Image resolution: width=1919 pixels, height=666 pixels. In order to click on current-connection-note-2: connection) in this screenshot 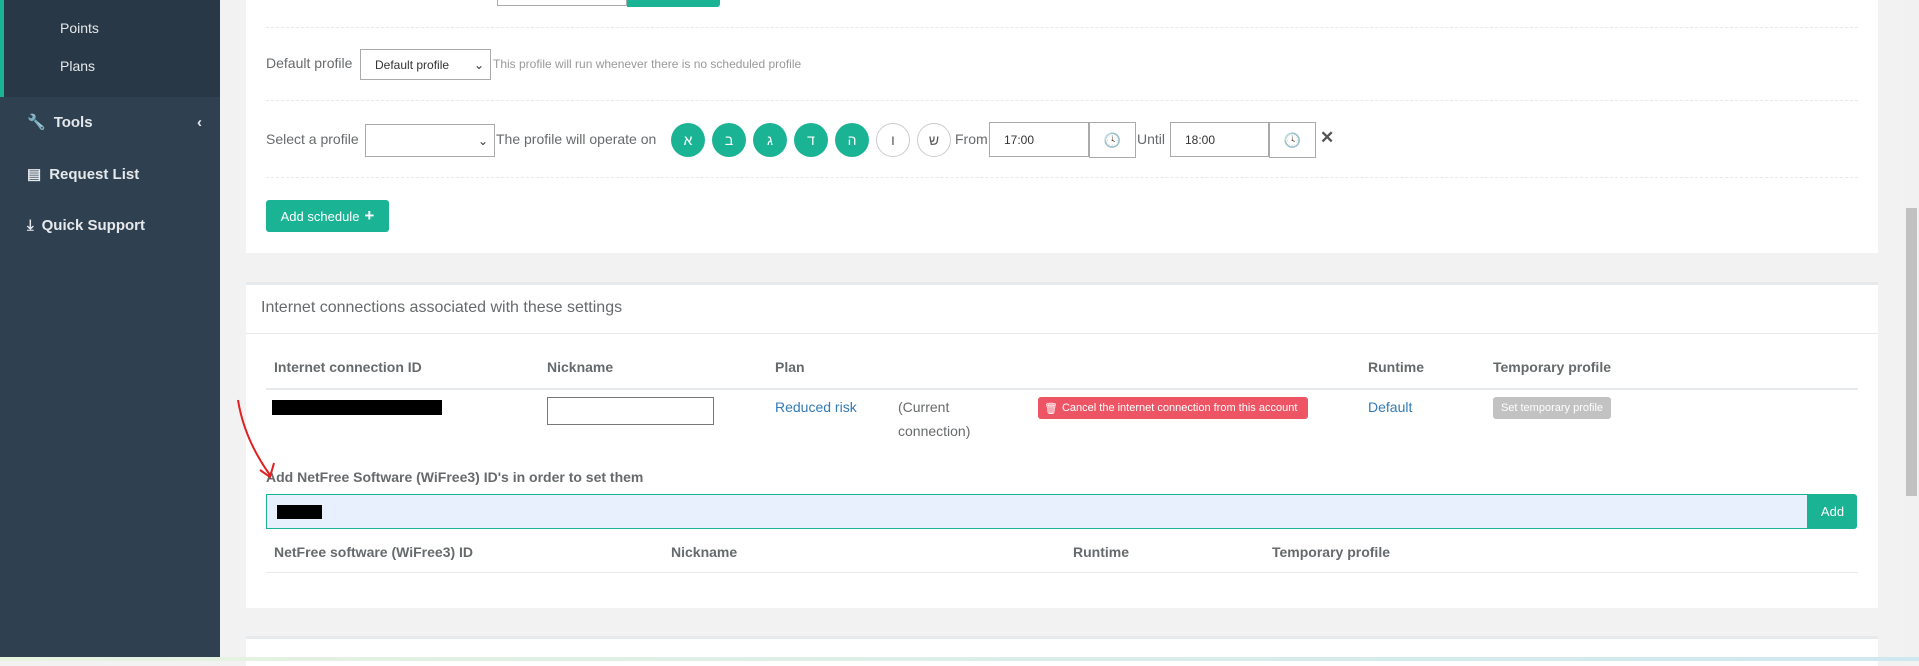, I will do `click(934, 431)`.